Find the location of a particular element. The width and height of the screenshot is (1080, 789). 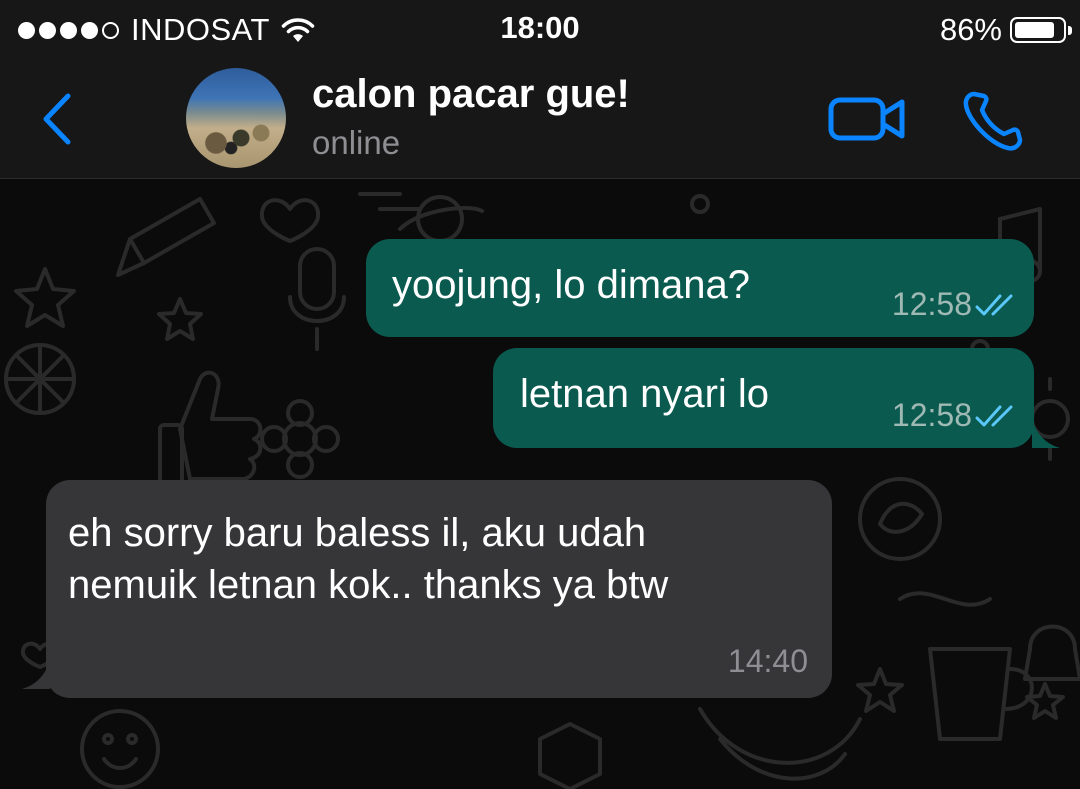

battery-icon is located at coordinates (1041, 30).